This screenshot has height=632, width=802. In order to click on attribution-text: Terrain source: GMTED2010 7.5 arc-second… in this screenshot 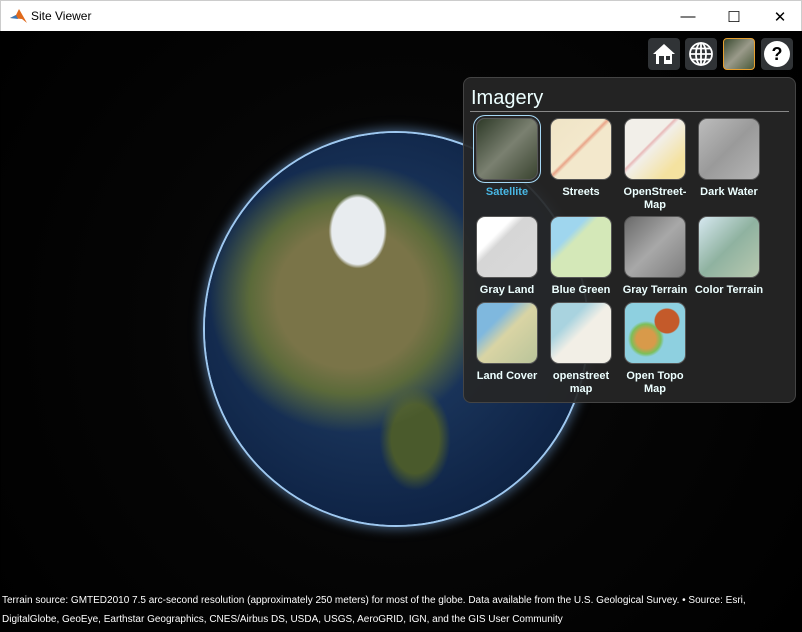, I will do `click(374, 610)`.